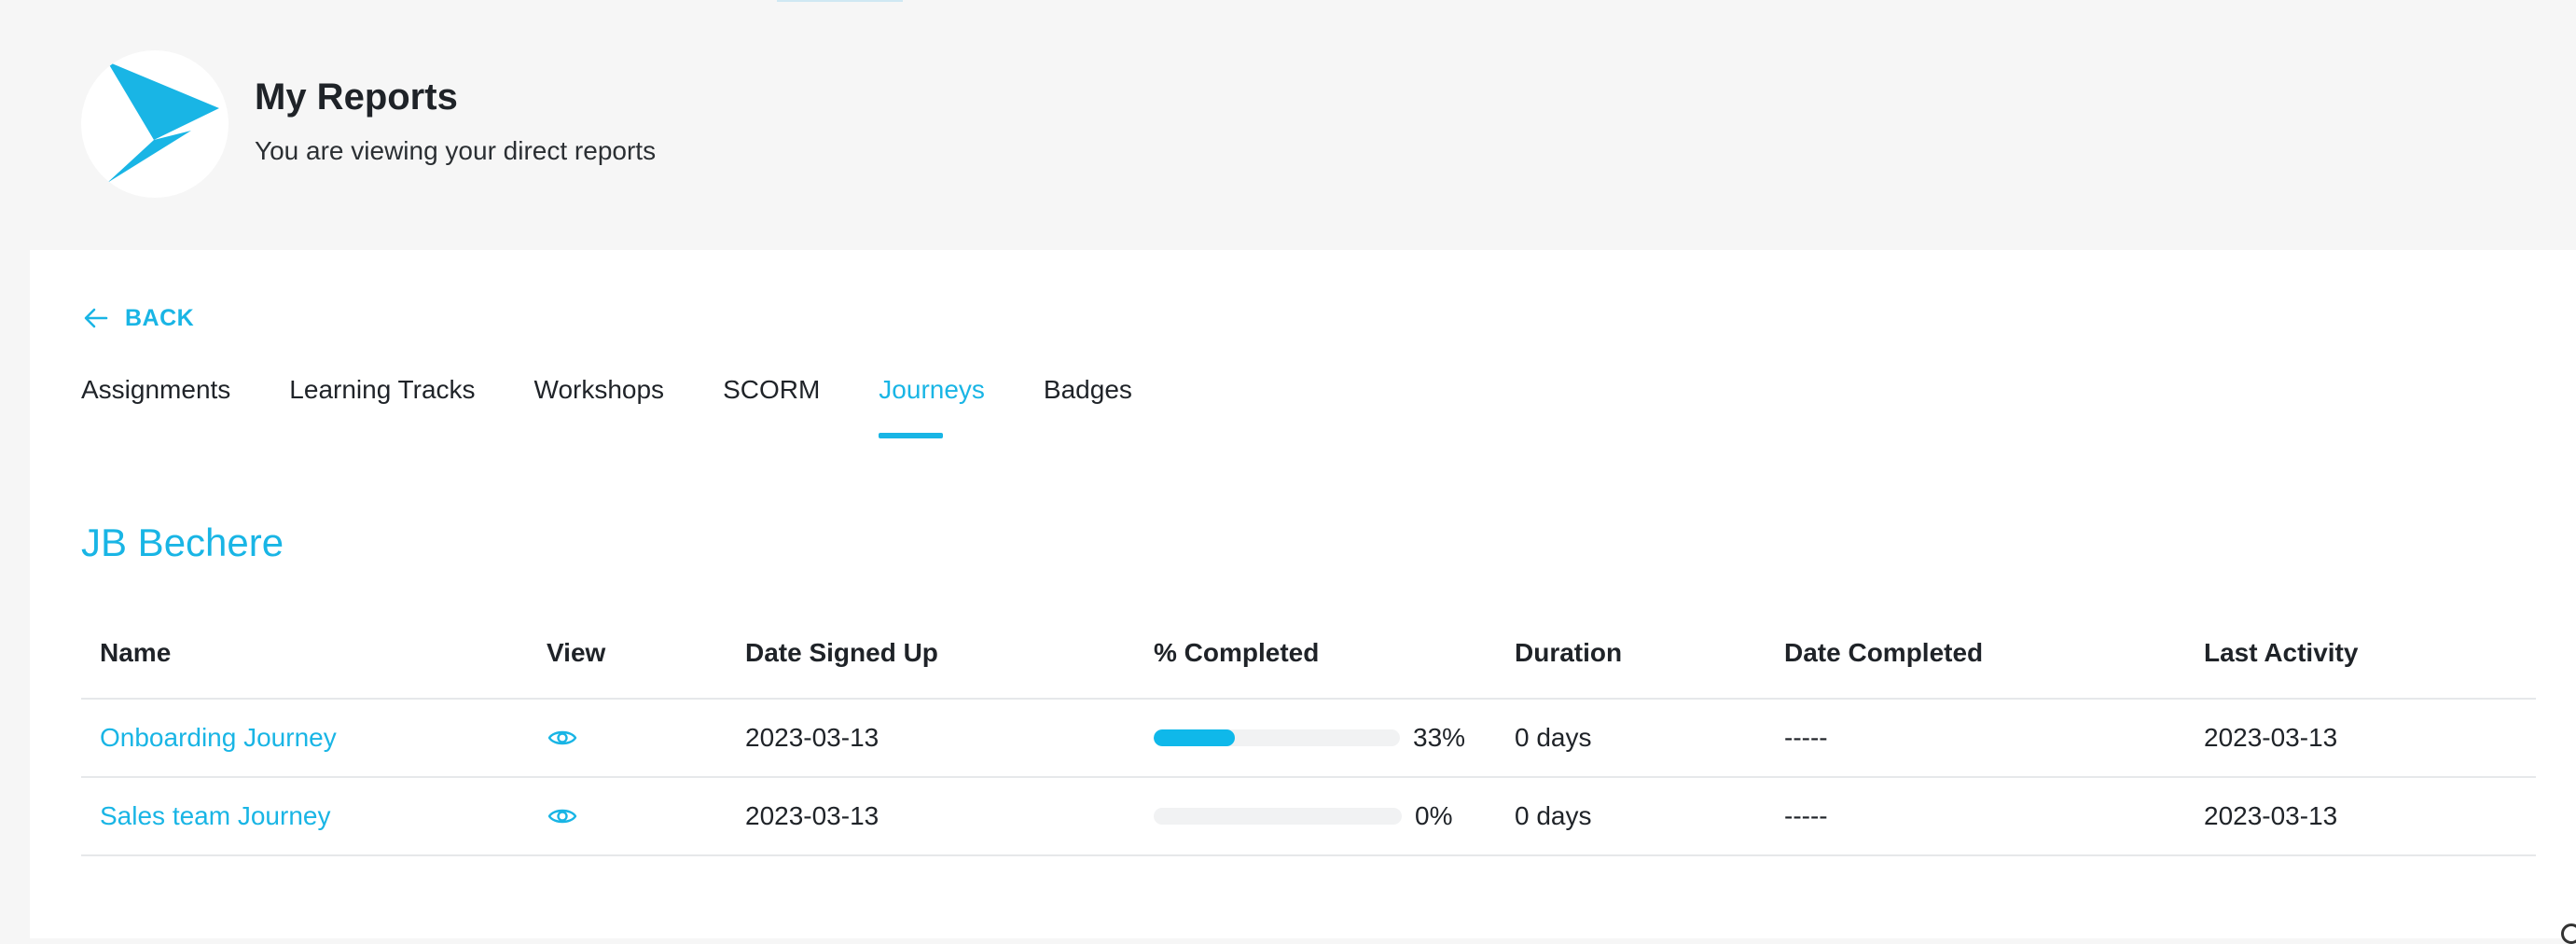 The height and width of the screenshot is (944, 2576). What do you see at coordinates (911, 436) in the screenshot?
I see `active-tab-indicator` at bounding box center [911, 436].